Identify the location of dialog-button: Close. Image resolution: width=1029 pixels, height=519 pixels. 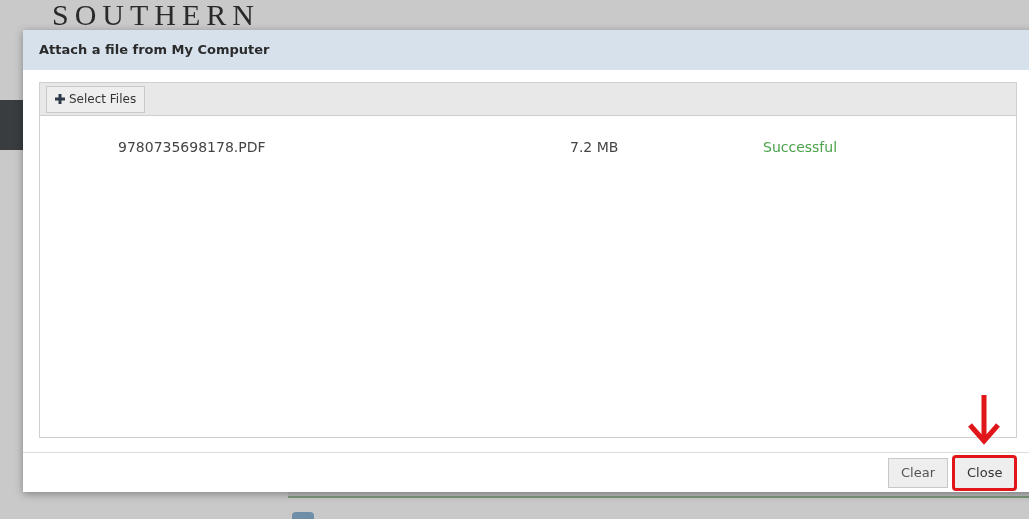
(985, 472).